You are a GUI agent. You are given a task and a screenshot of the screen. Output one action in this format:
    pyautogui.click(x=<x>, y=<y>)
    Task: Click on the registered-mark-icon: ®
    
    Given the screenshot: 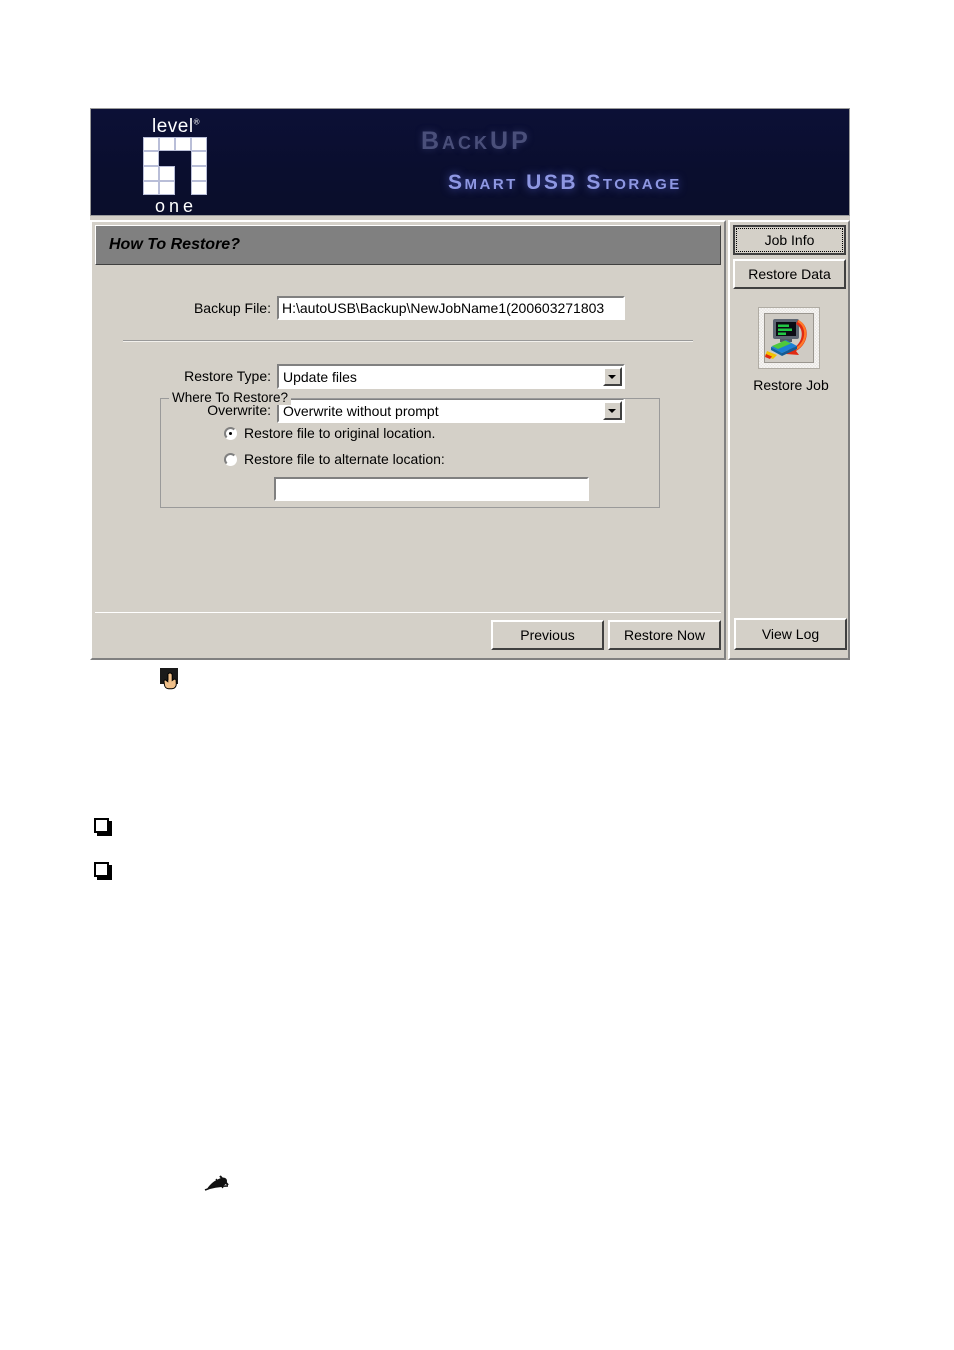 What is the action you would take?
    pyautogui.click(x=196, y=122)
    